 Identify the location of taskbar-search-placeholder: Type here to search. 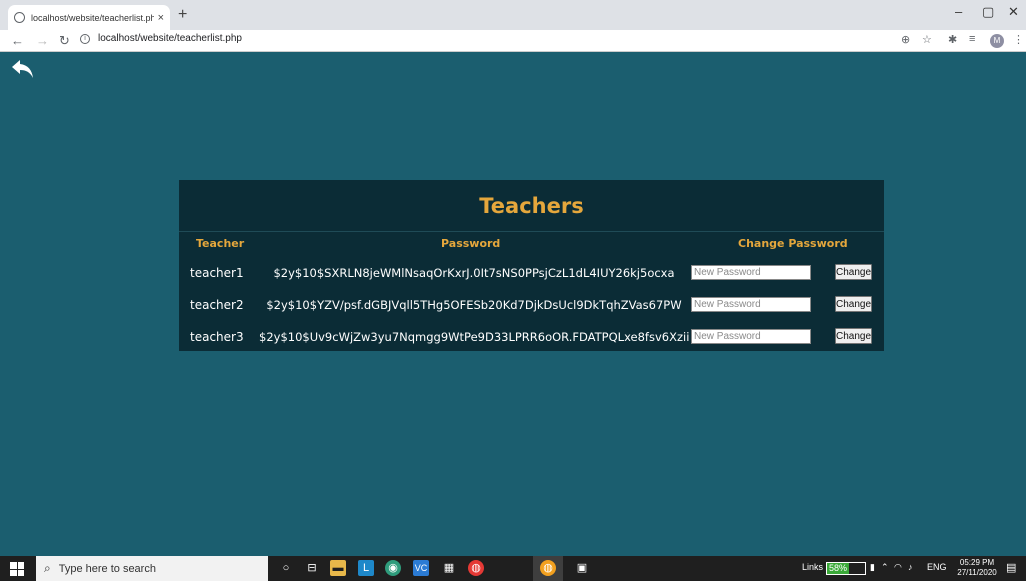
(107, 568).